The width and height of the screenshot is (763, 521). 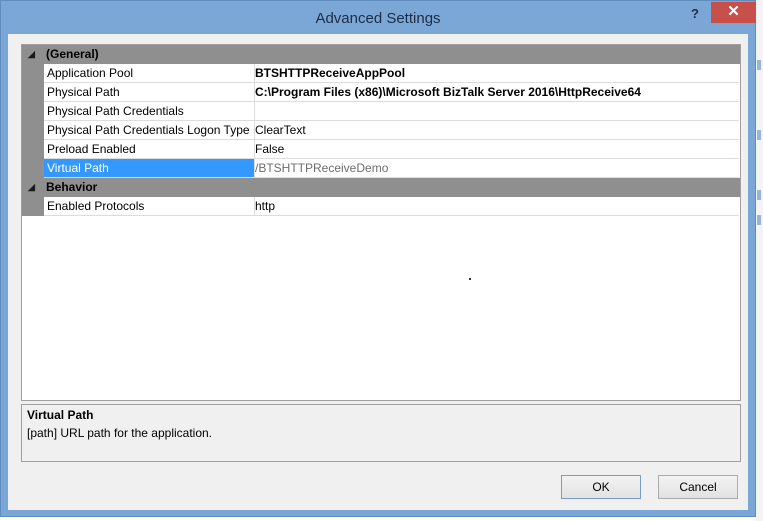 I want to click on property-value: BTSHTTPReceiveAppPool, so click(x=495, y=73).